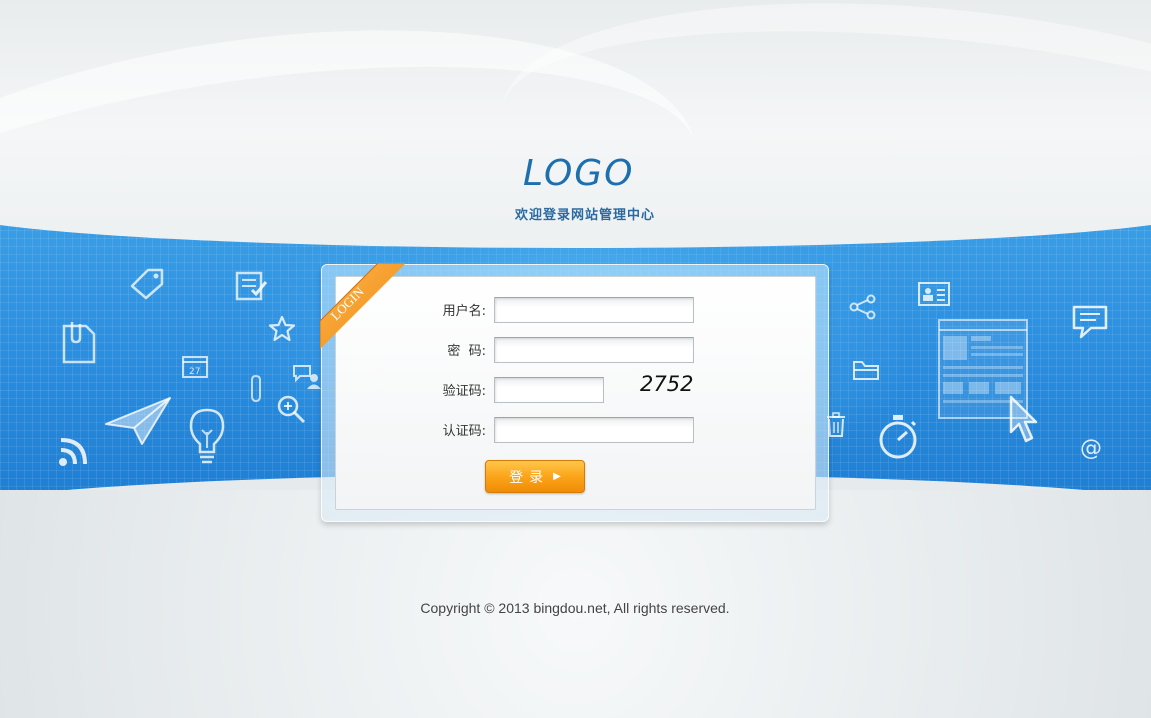 The image size is (1151, 718). Describe the element at coordinates (307, 377) in the screenshot. I see `chat-user-icon` at that location.